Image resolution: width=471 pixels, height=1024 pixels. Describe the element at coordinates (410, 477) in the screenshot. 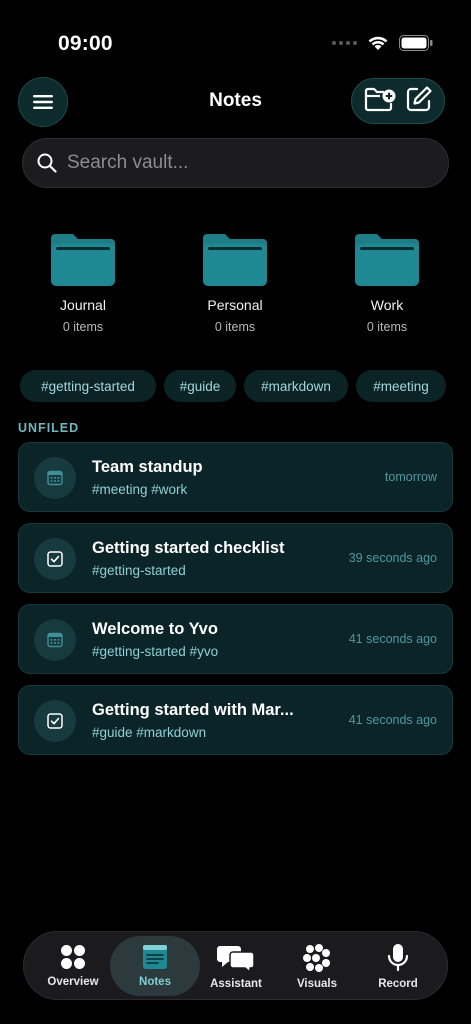

I see `note-time: tomorrow` at that location.